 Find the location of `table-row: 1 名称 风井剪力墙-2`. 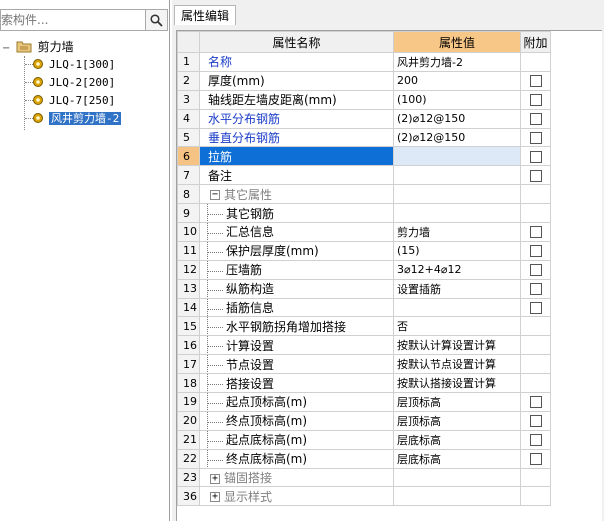

table-row: 1 名称 风井剪力墙-2 is located at coordinates (364, 62).